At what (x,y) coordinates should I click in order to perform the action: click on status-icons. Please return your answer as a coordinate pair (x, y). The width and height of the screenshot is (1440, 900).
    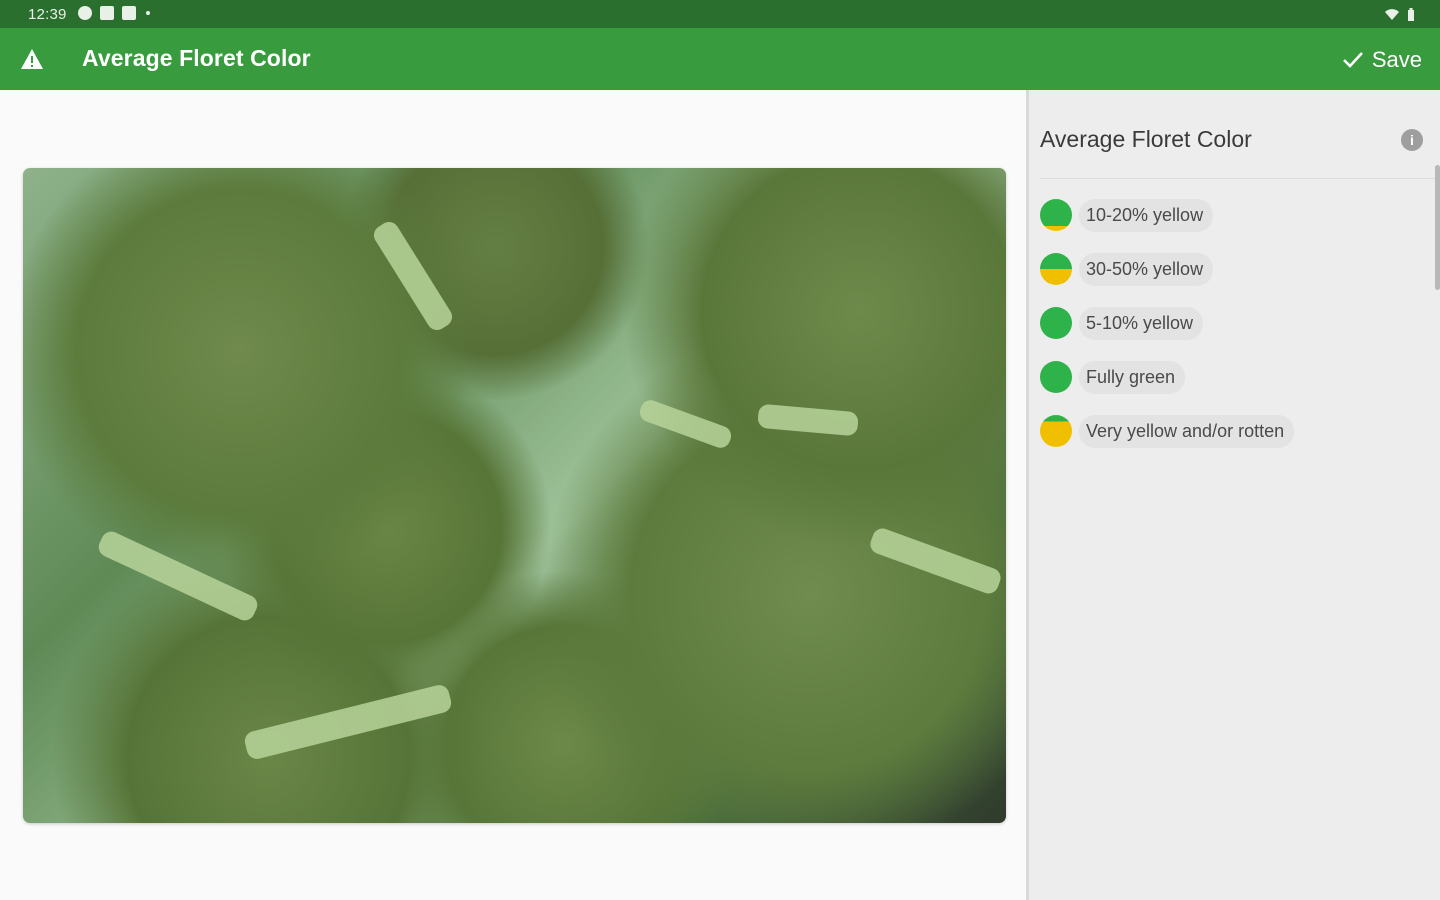
    Looking at the image, I should click on (114, 13).